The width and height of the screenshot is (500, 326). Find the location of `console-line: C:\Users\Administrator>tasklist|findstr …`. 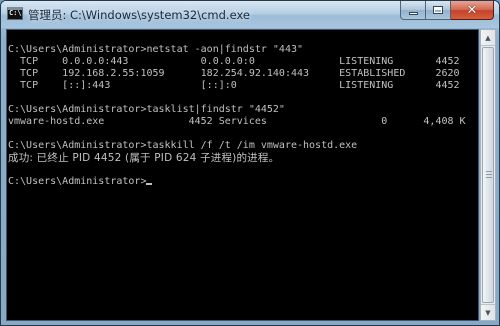

console-line: C:\Users\Administrator>tasklist|findstr … is located at coordinates (146, 109).